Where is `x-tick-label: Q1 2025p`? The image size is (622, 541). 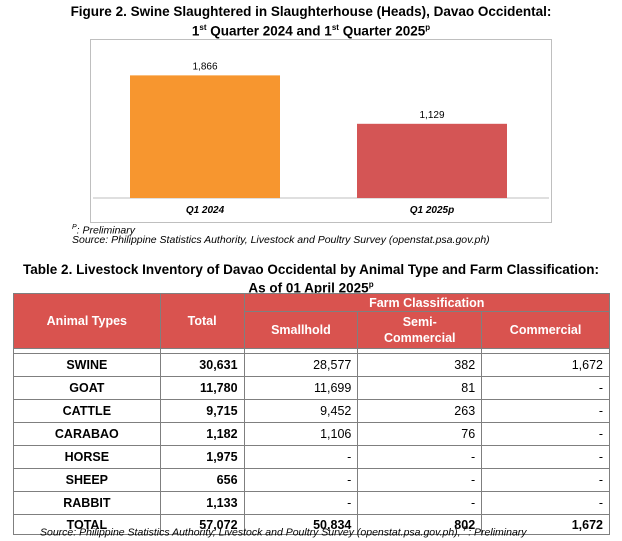
x-tick-label: Q1 2025p is located at coordinates (432, 210).